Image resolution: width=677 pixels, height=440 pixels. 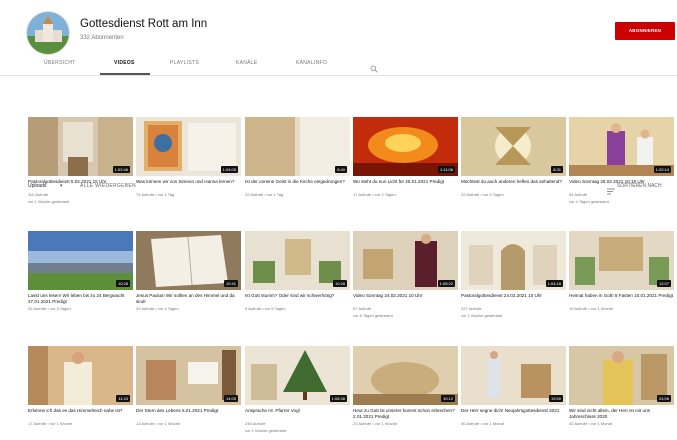 What do you see at coordinates (447, 398) in the screenshot?
I see `video-duration: 10:12` at bounding box center [447, 398].